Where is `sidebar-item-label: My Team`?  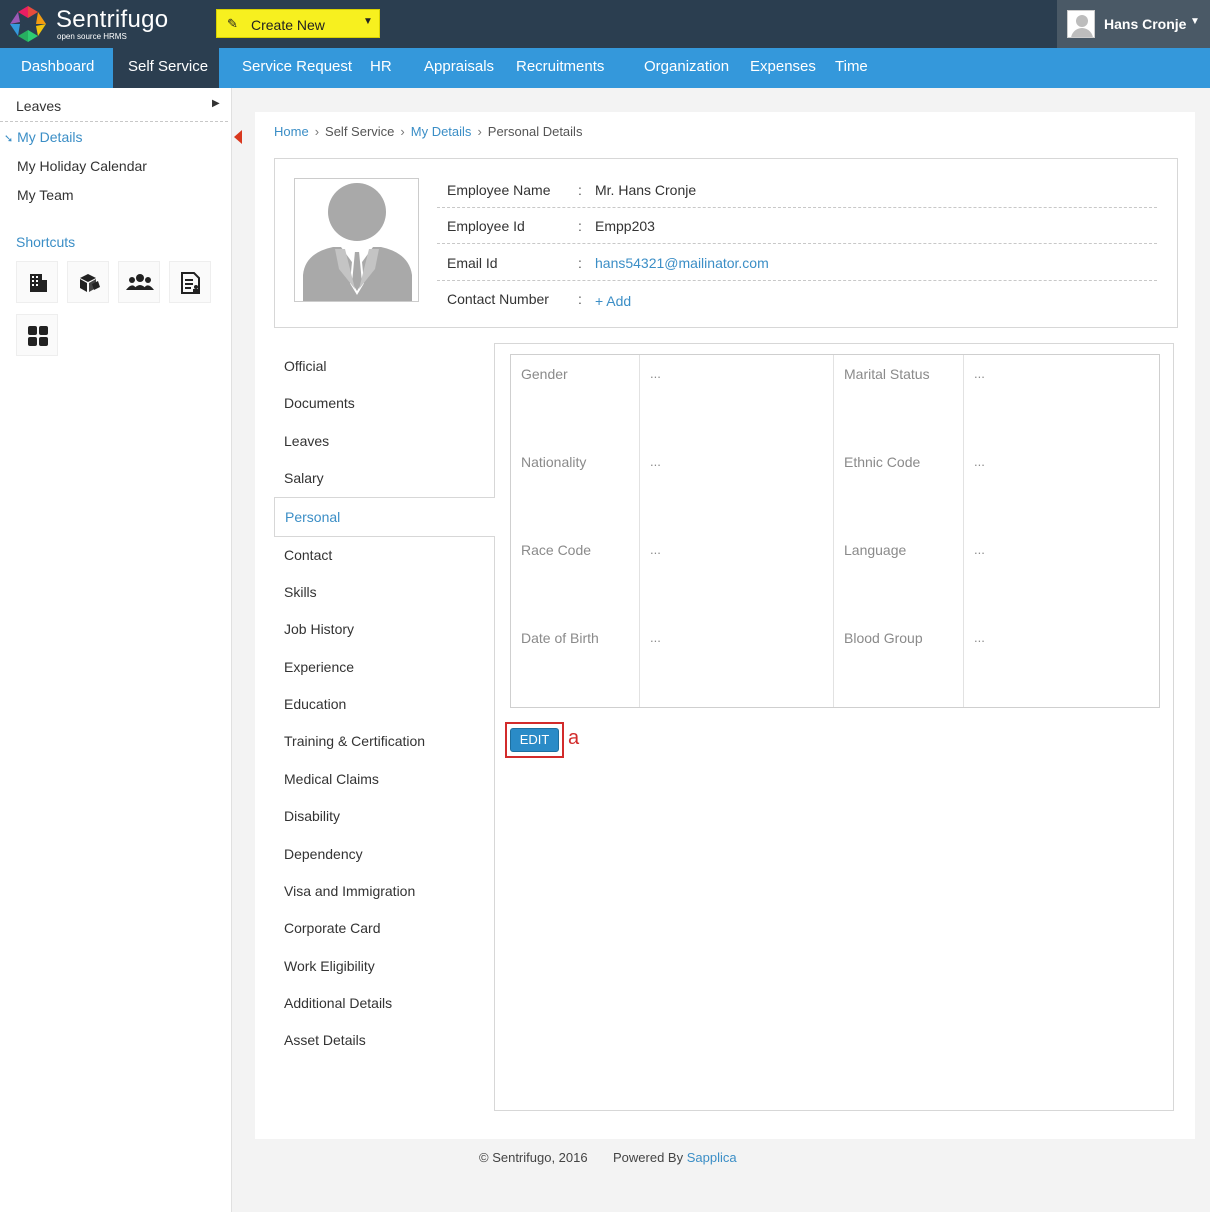
sidebar-item-label: My Team is located at coordinates (45, 195).